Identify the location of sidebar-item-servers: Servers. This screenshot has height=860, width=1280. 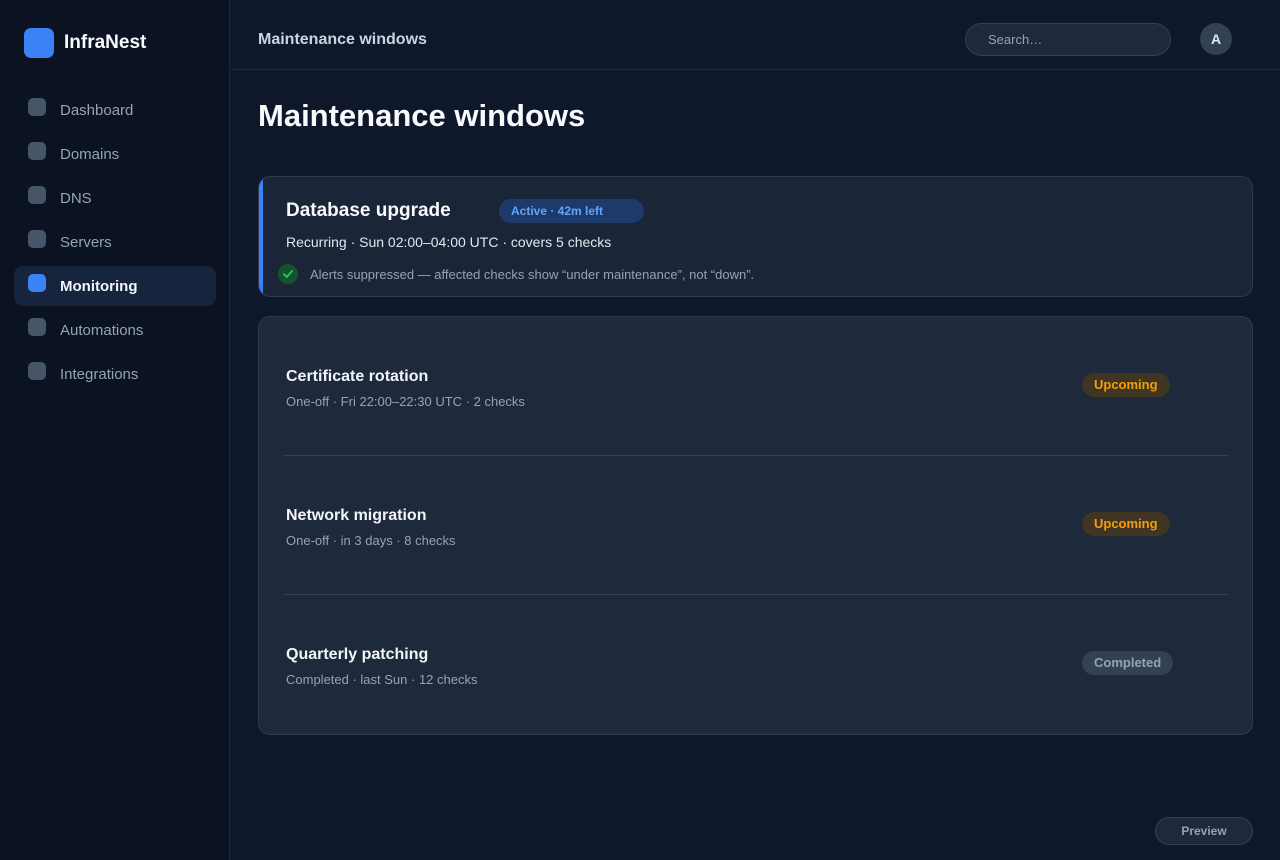
(115, 242).